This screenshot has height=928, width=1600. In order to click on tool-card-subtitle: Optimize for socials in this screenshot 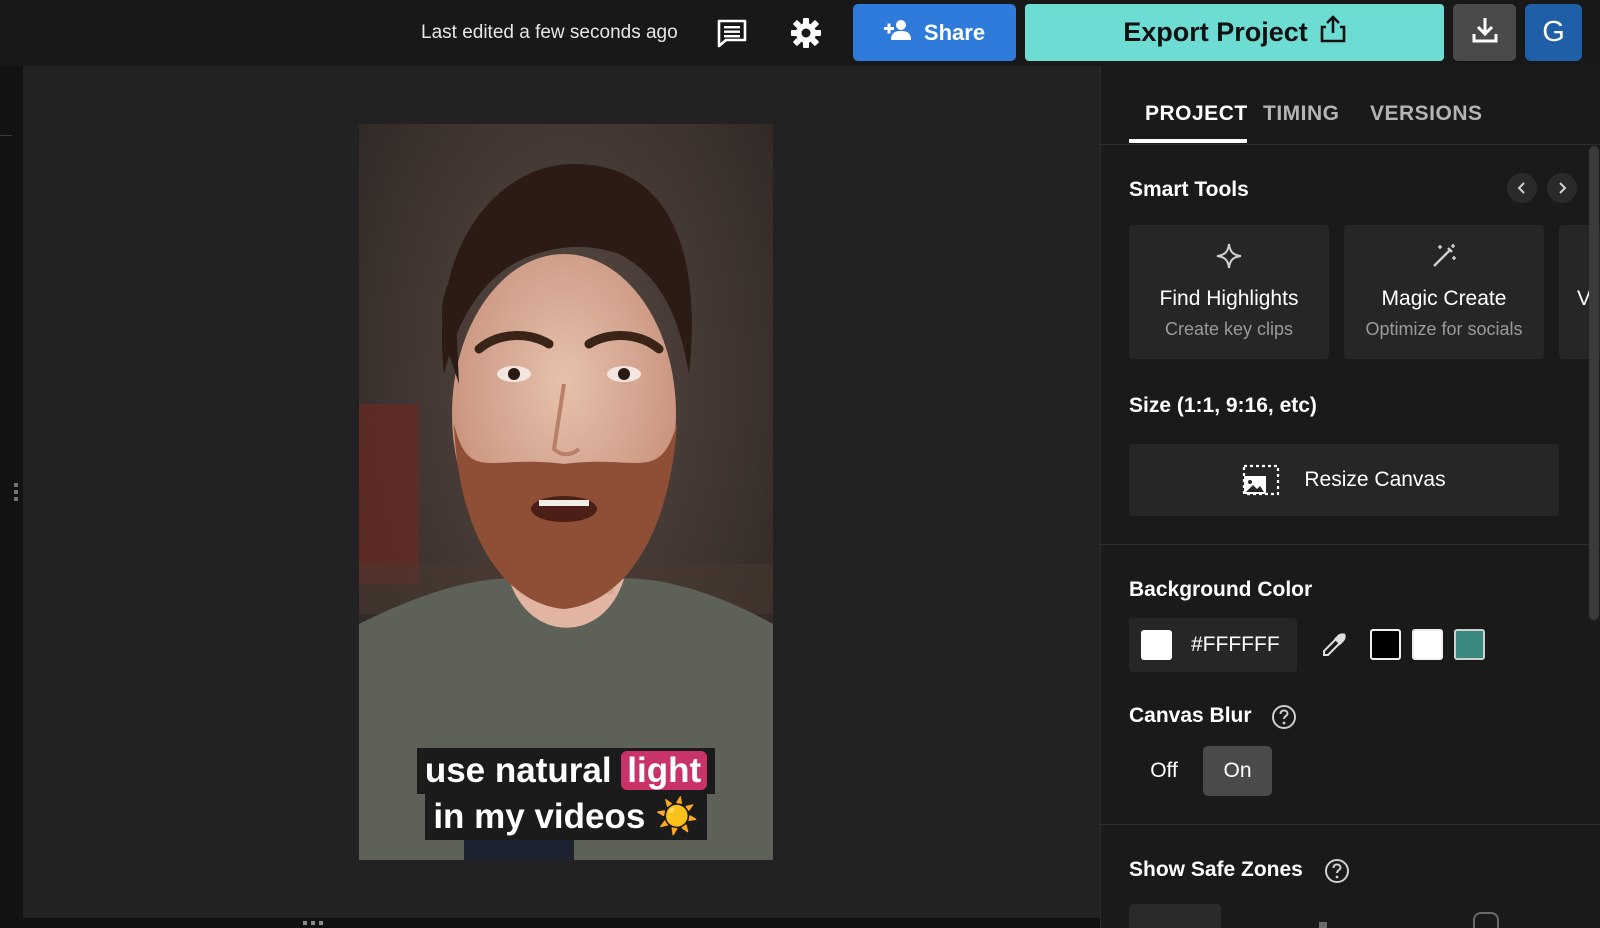, I will do `click(1444, 329)`.